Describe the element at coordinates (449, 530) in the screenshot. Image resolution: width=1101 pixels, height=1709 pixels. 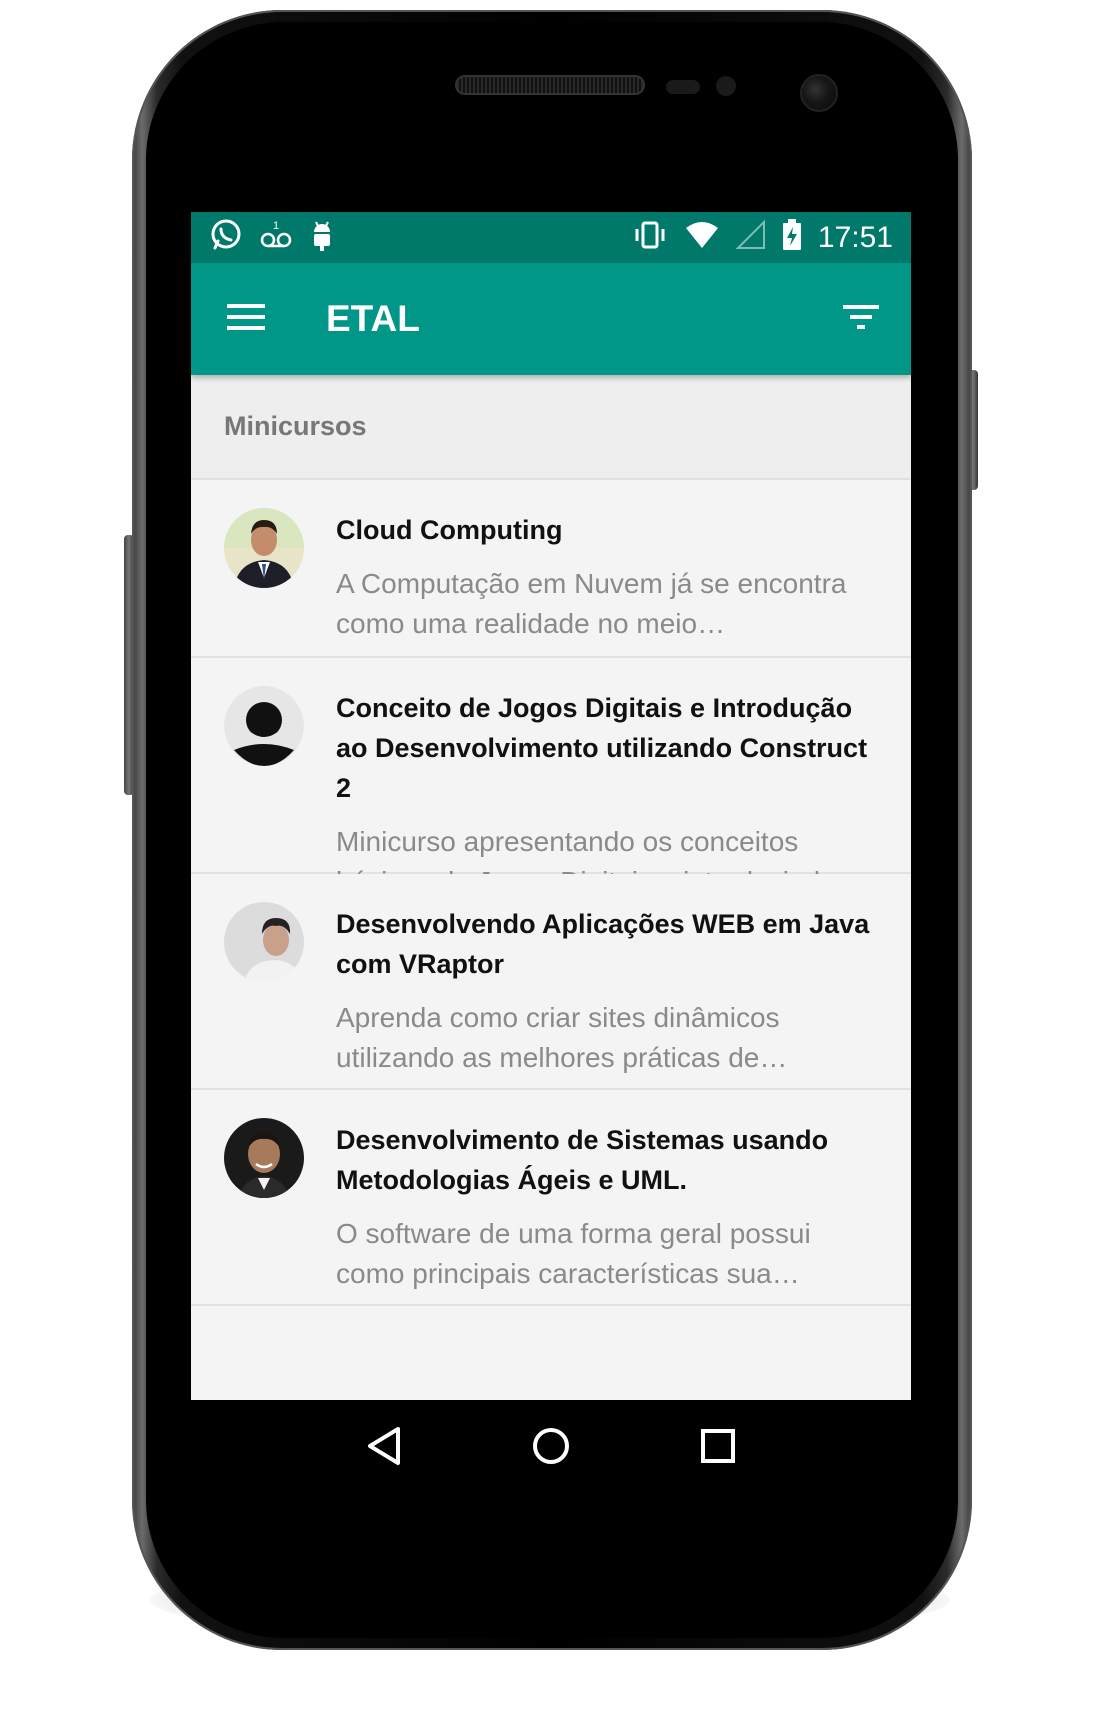
I see `course-title: Cloud Computing` at that location.